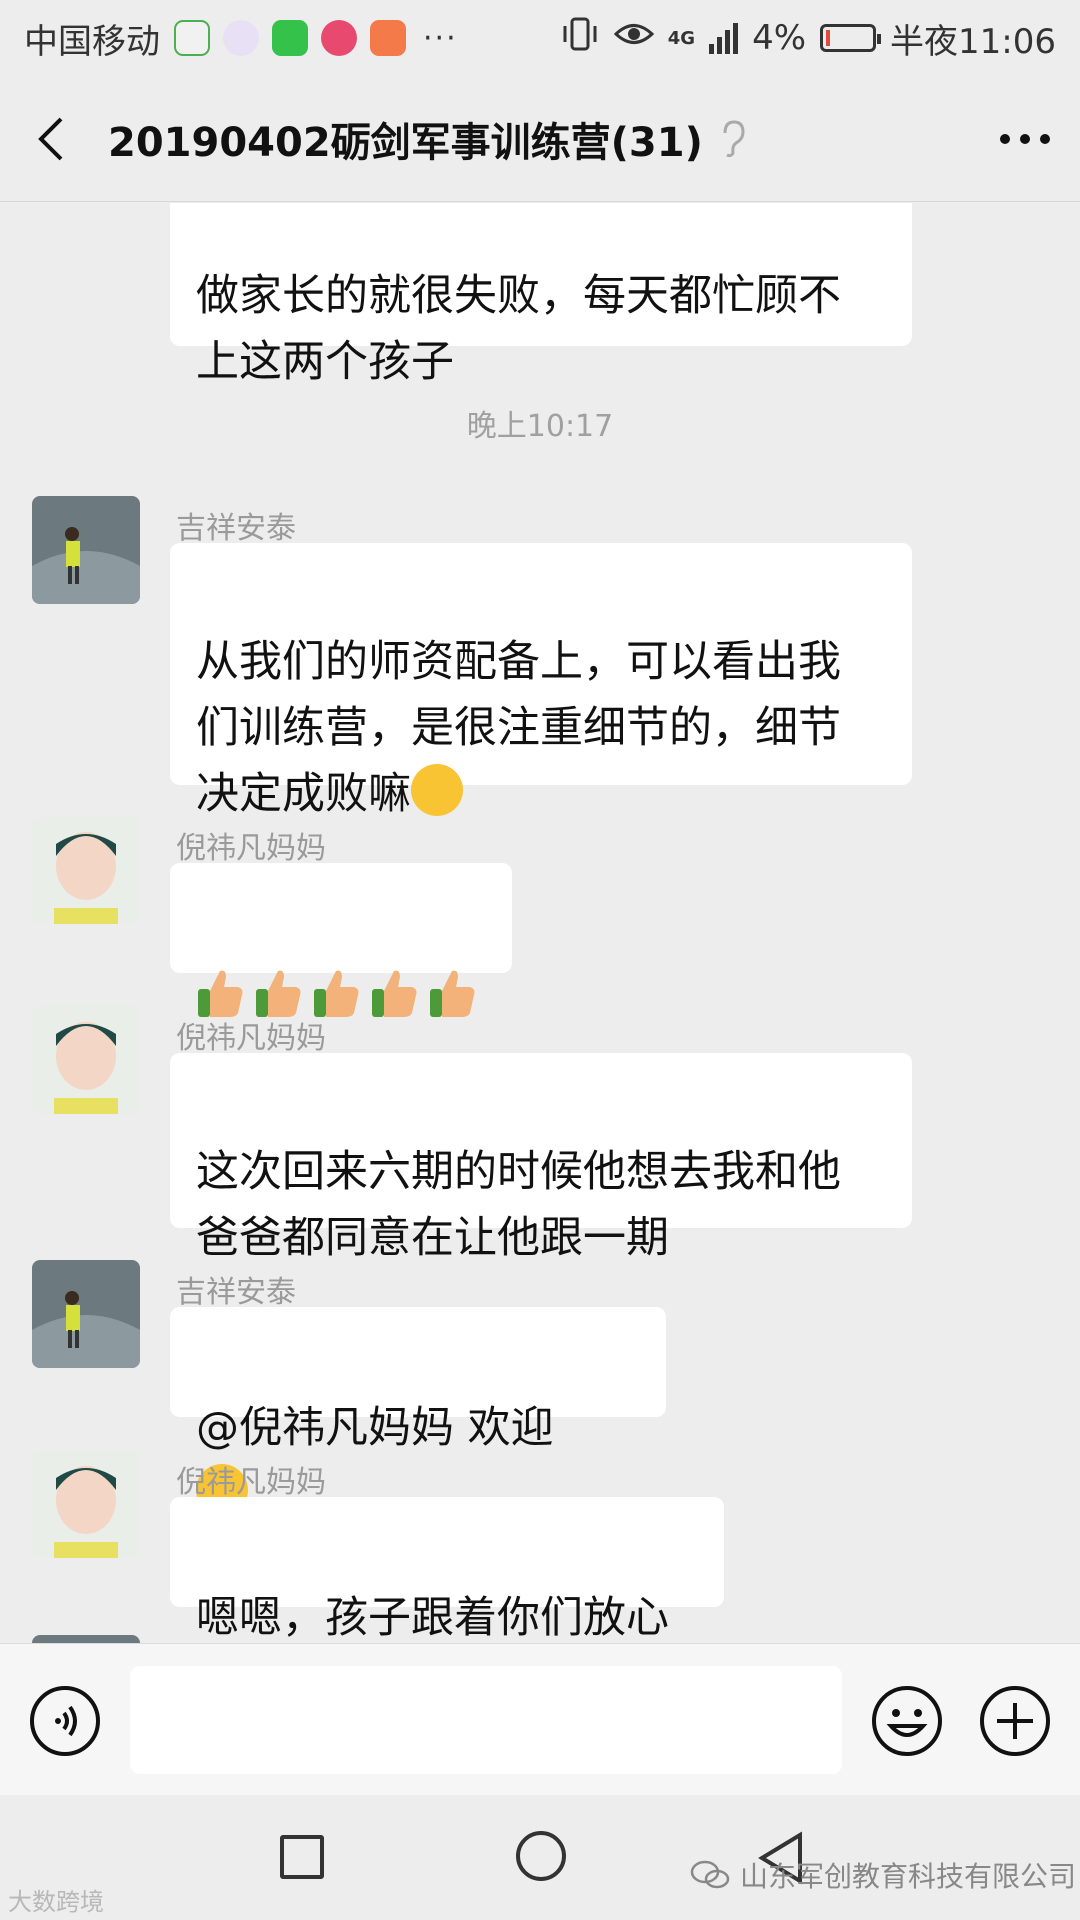  What do you see at coordinates (540, 38) in the screenshot?
I see `status-bar: 中国移动 ··· 4G 4% 半夜11:06` at bounding box center [540, 38].